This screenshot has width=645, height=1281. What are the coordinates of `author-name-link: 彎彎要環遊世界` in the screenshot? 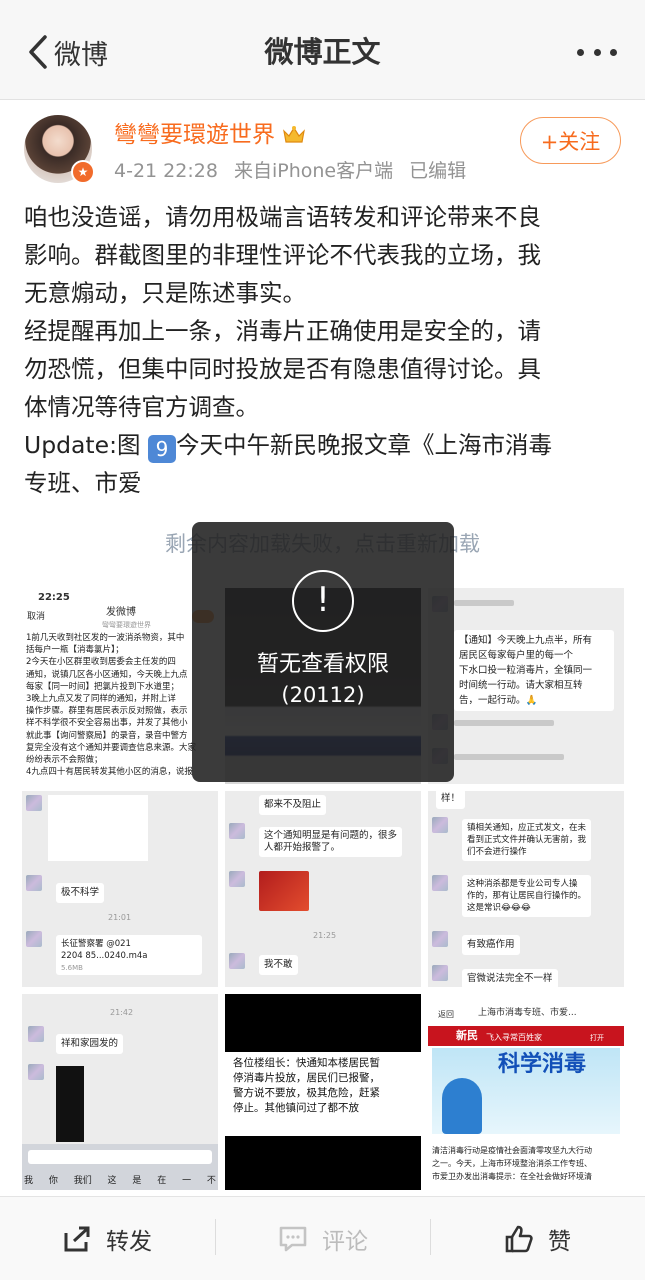 It's located at (210, 135).